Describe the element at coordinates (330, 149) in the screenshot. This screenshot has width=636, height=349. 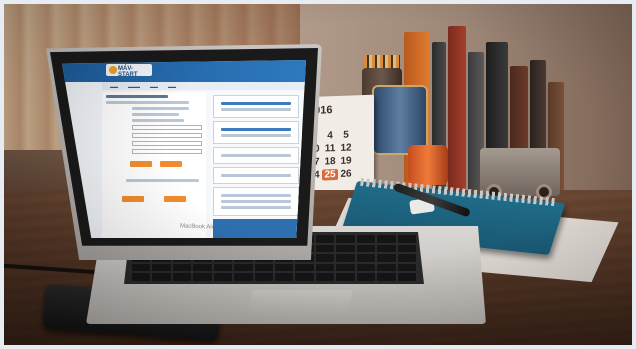
I see `calendar-day: 11` at that location.